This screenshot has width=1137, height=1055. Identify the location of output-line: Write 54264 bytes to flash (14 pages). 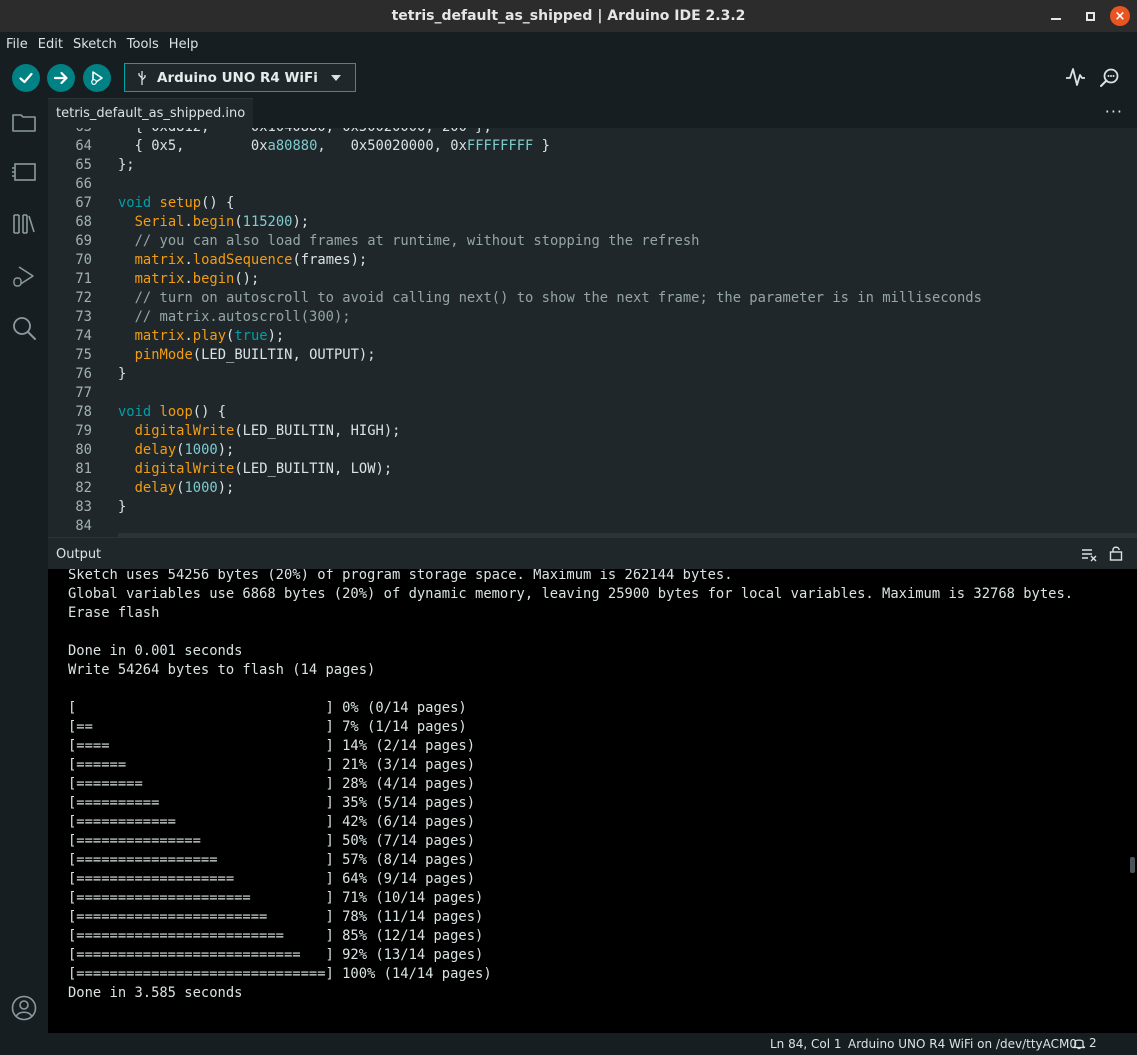
(222, 670).